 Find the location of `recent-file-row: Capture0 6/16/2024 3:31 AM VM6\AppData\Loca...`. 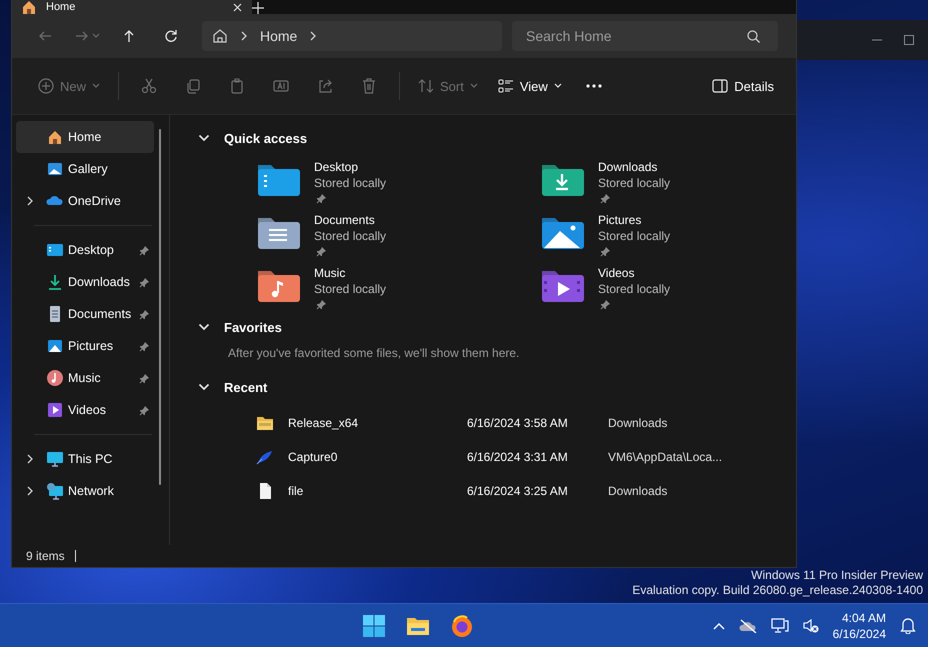

recent-file-row: Capture0 6/16/2024 3:31 AM VM6\AppData\Loca... is located at coordinates (526, 457).